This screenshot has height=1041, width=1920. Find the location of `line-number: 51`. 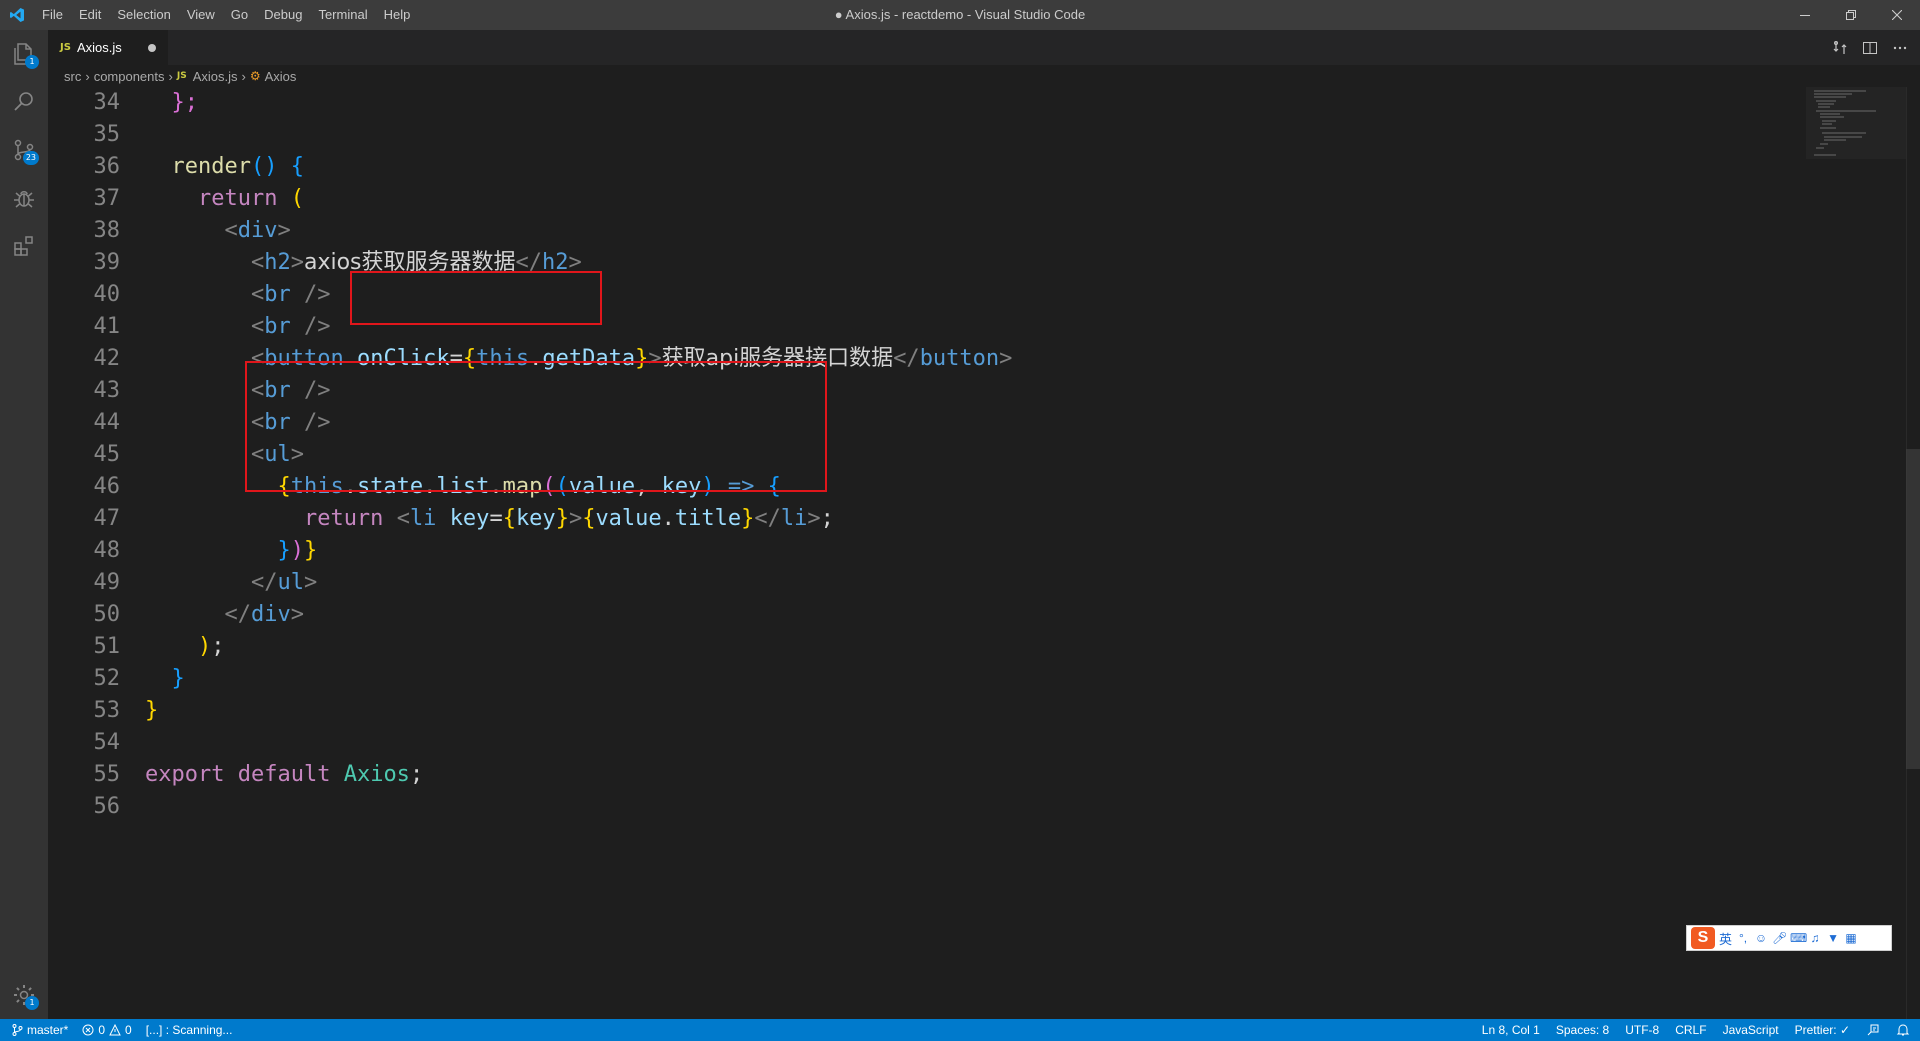

line-number: 51 is located at coordinates (107, 646).